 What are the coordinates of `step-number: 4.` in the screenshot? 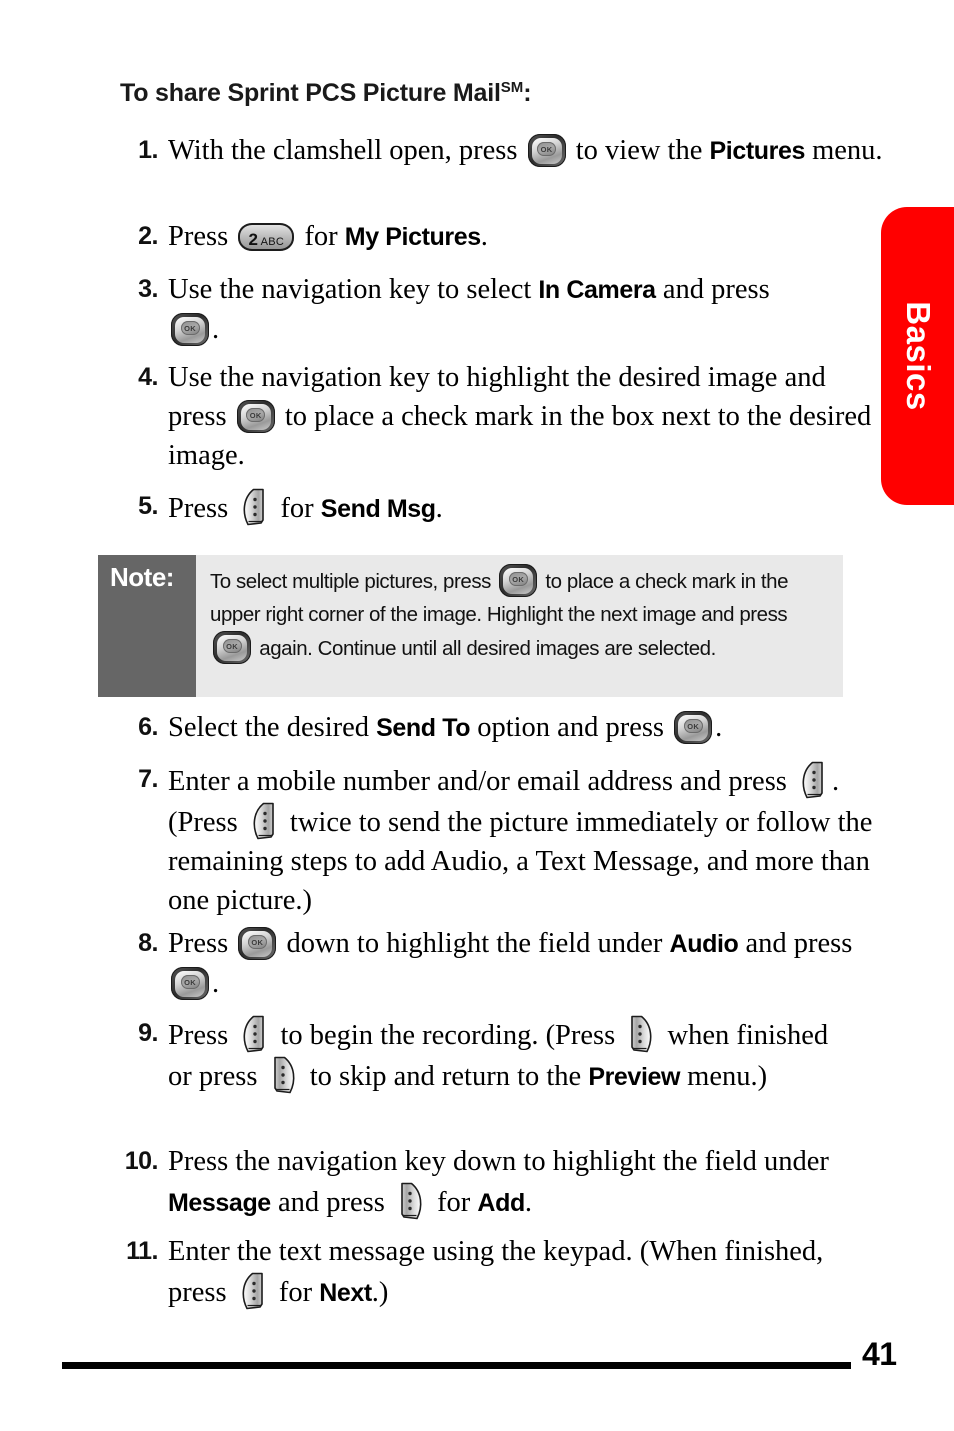 It's located at (148, 377).